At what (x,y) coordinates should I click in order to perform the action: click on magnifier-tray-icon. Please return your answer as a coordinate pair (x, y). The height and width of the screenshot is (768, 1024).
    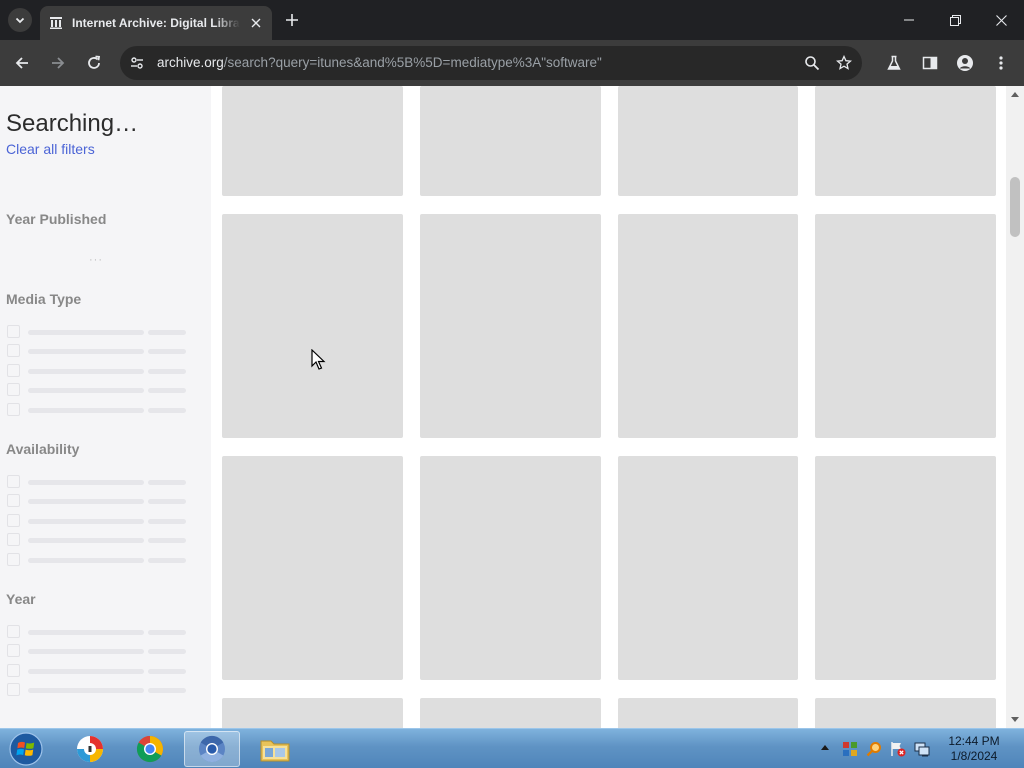
    Looking at the image, I should click on (874, 749).